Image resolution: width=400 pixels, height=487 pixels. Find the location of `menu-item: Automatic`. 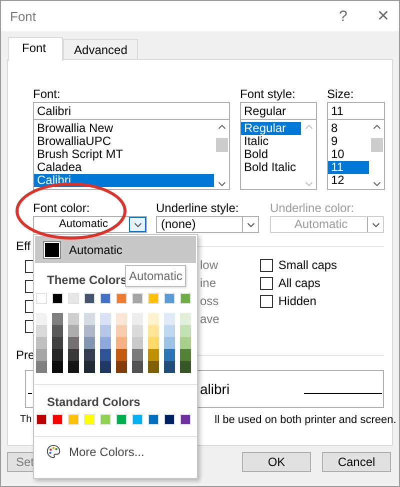

menu-item: Automatic is located at coordinates (115, 249).